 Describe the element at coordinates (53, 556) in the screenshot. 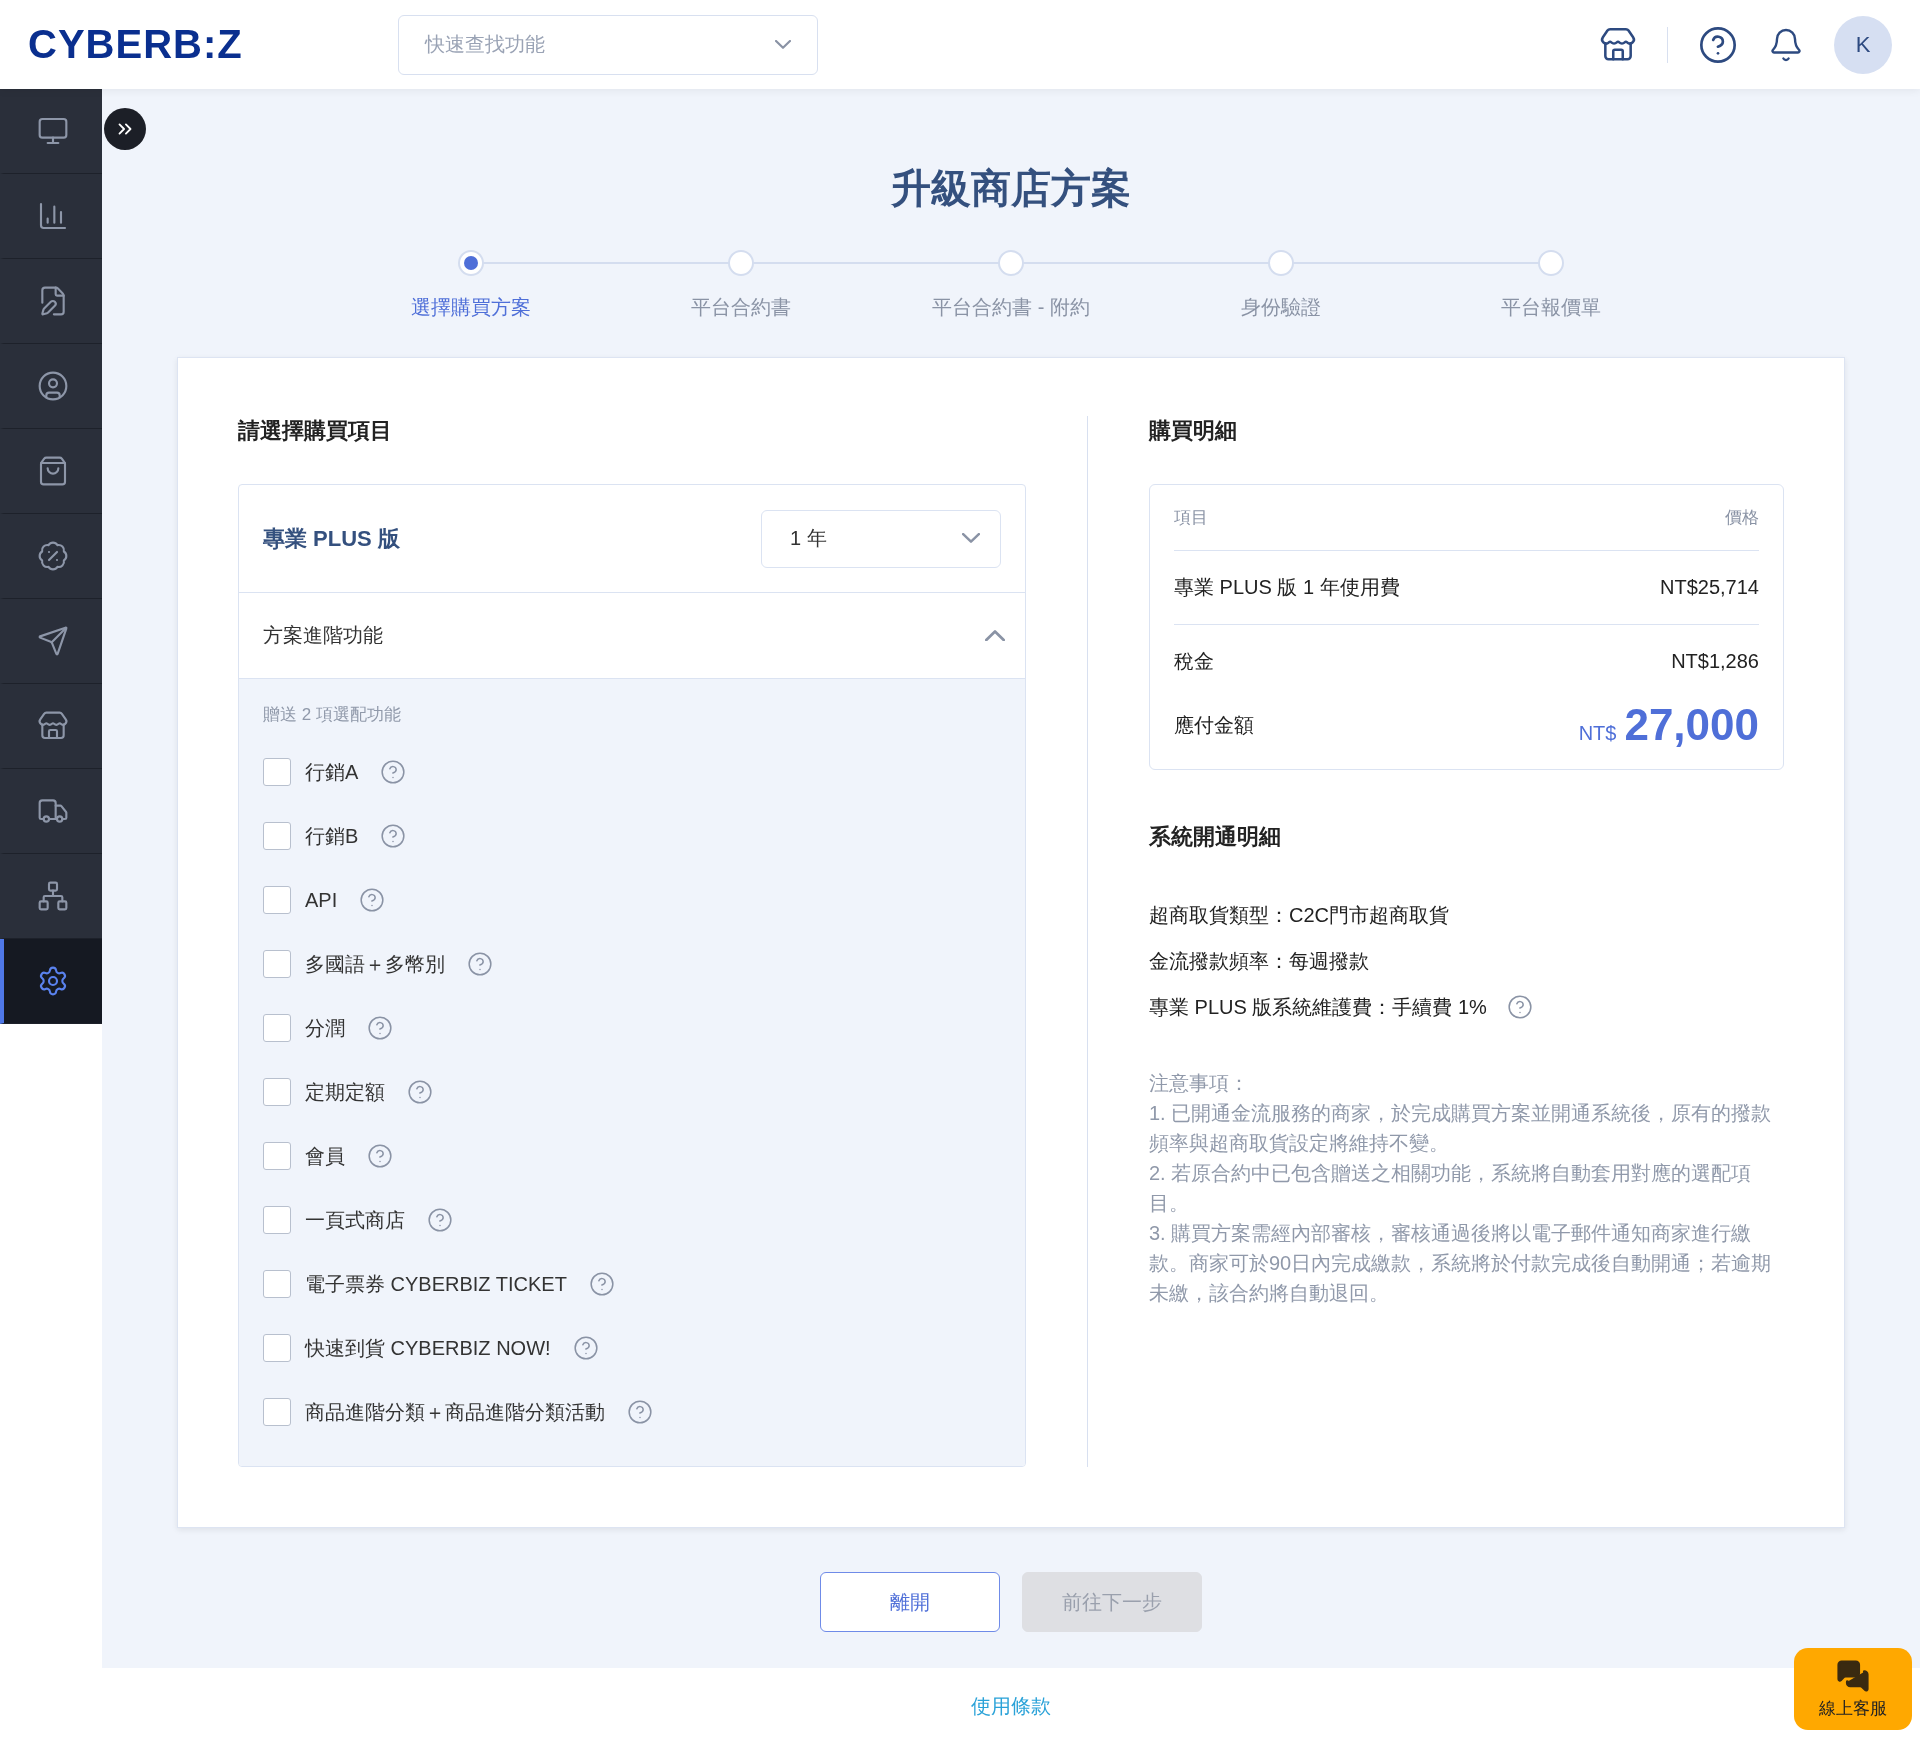

I see `percent-badge-icon` at that location.